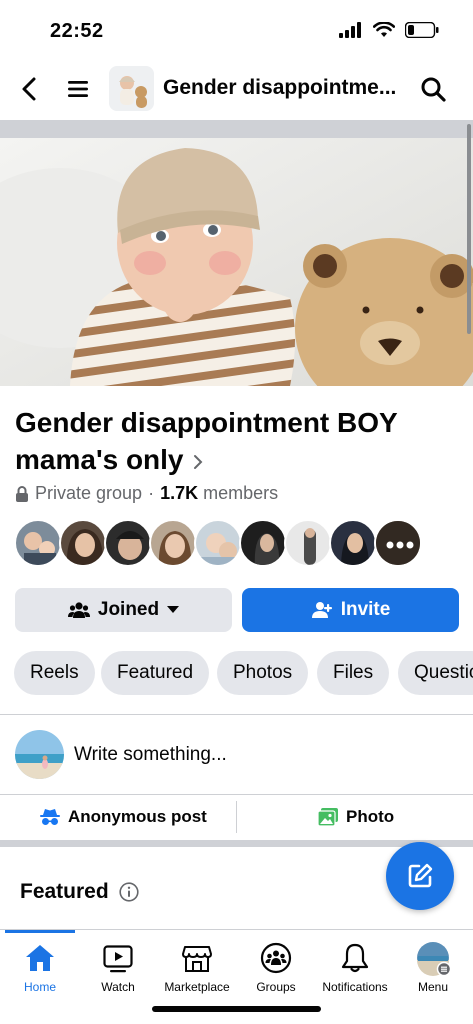 The width and height of the screenshot is (473, 1024). I want to click on joined-label: Joined, so click(128, 610).